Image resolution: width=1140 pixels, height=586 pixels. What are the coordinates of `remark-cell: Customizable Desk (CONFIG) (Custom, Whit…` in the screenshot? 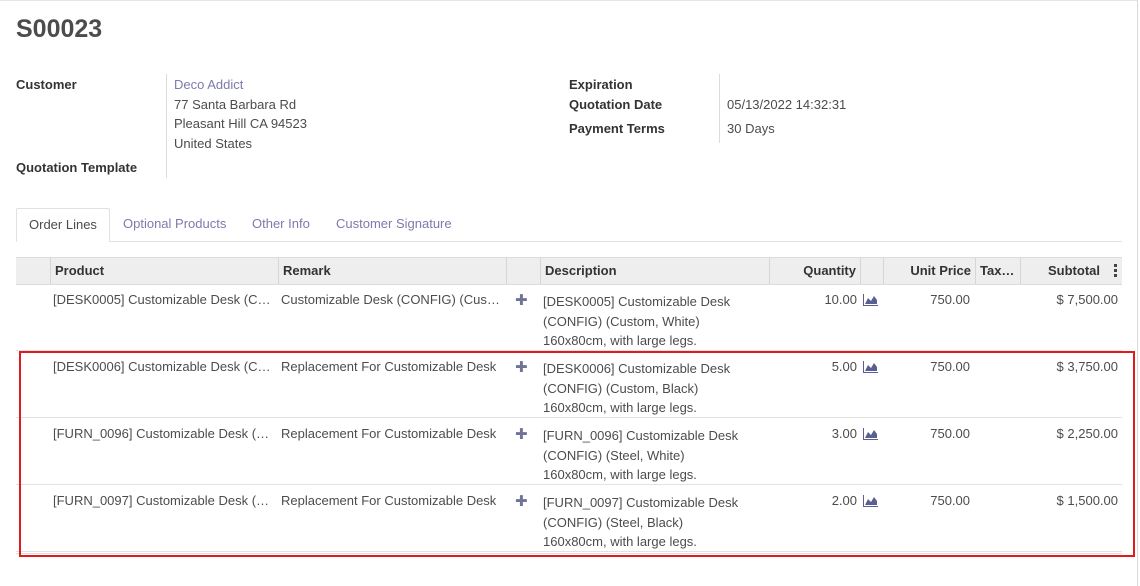 It's located at (391, 299).